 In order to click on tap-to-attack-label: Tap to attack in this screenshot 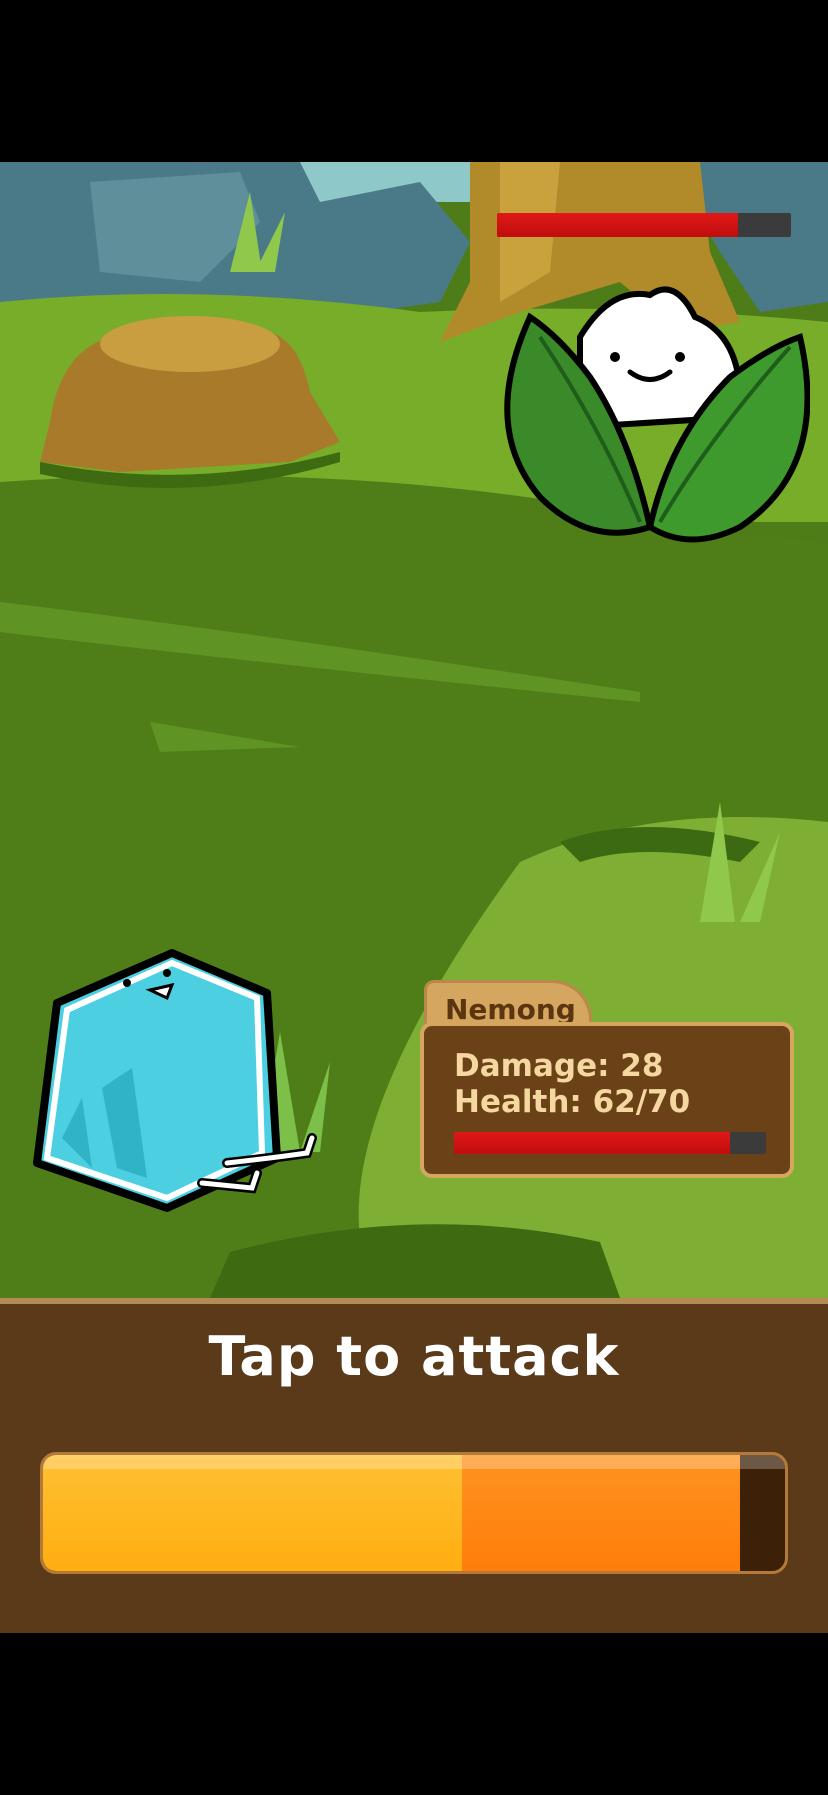, I will do `click(414, 1356)`.